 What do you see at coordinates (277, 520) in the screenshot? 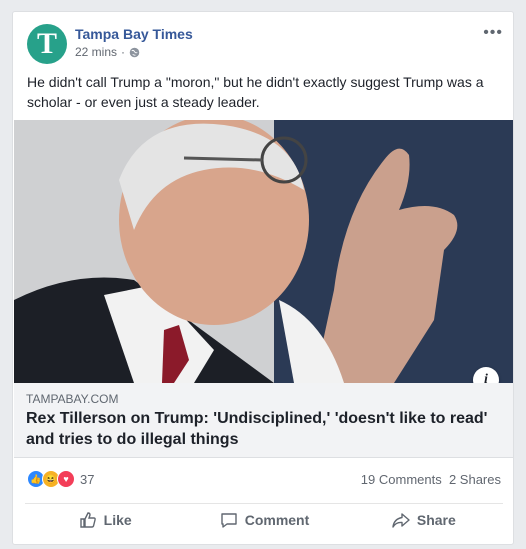
I see `comment-label: Comment` at bounding box center [277, 520].